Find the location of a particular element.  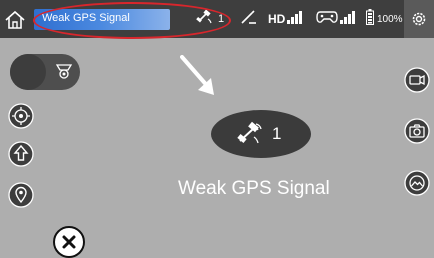

photo-camera-icon is located at coordinates (417, 131).